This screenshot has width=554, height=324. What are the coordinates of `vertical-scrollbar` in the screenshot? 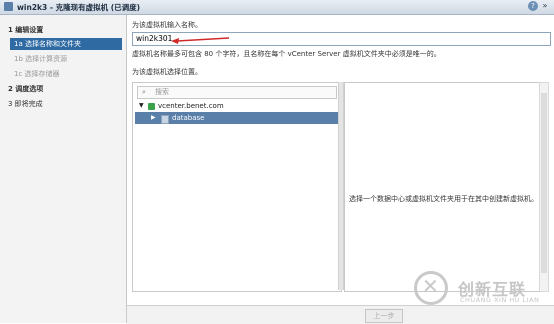 It's located at (544, 187).